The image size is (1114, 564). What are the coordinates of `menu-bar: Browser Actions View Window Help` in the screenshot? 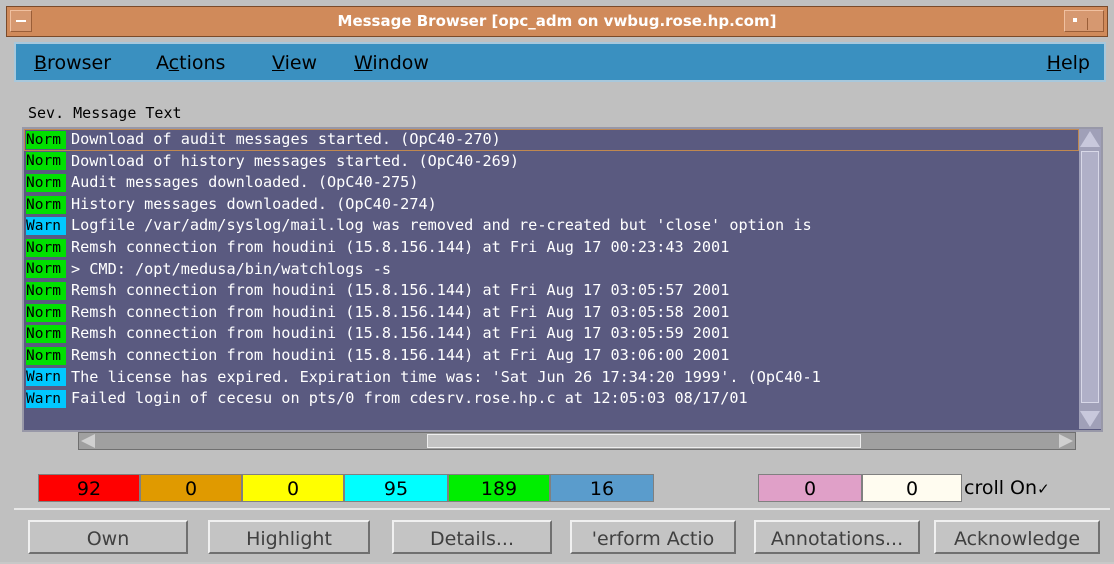 It's located at (560, 62).